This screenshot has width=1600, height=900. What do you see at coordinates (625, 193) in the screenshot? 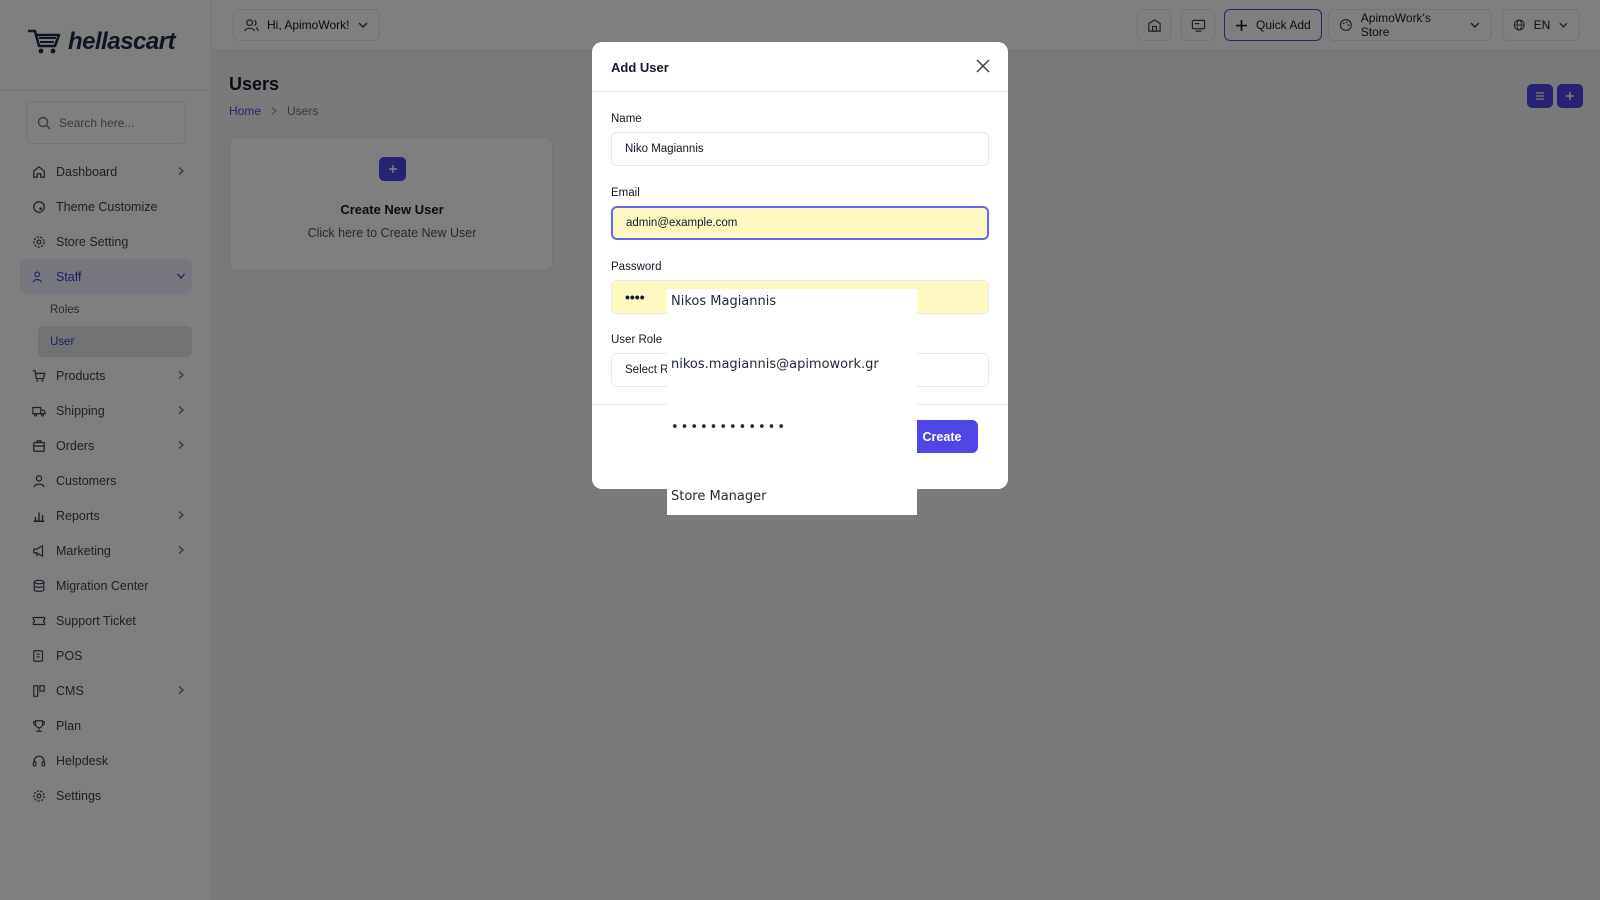
I see `email-label: Email` at bounding box center [625, 193].